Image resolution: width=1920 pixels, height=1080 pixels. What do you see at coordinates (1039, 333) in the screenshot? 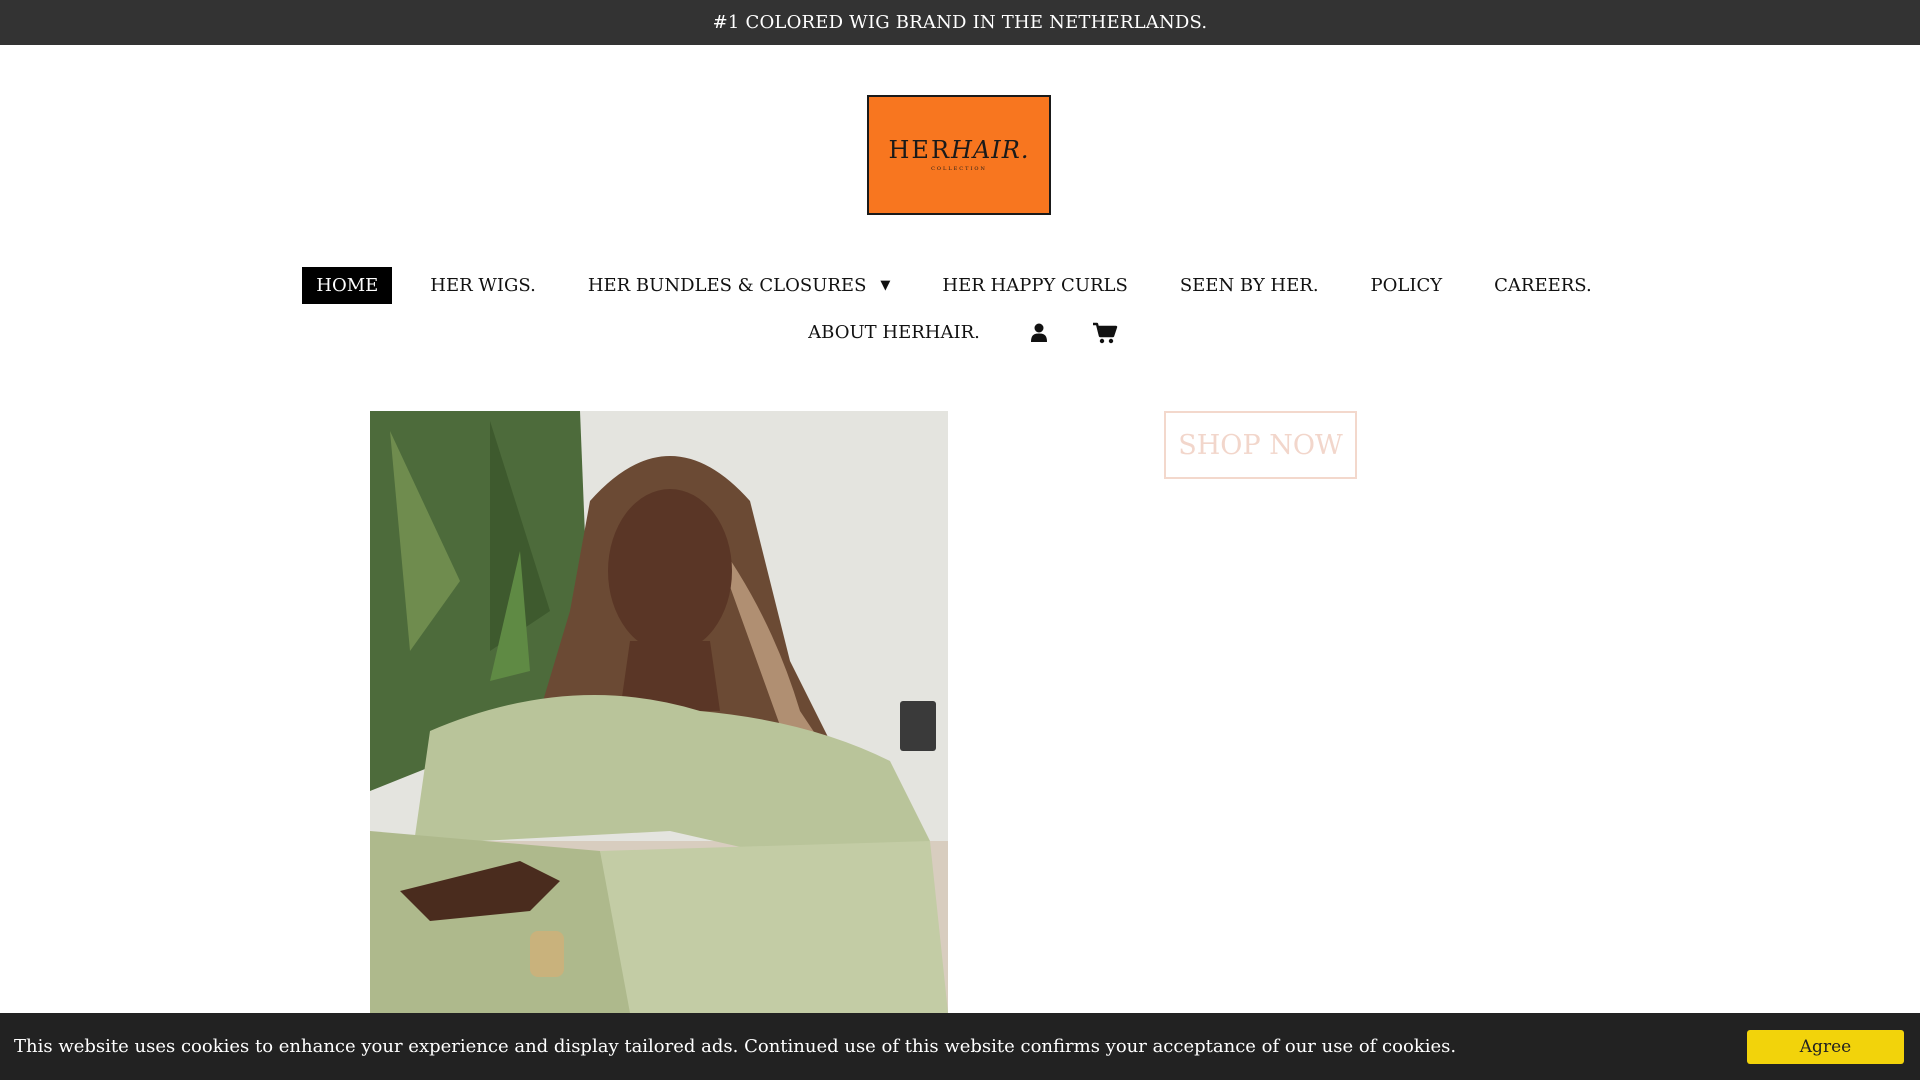
I see `user-icon` at bounding box center [1039, 333].